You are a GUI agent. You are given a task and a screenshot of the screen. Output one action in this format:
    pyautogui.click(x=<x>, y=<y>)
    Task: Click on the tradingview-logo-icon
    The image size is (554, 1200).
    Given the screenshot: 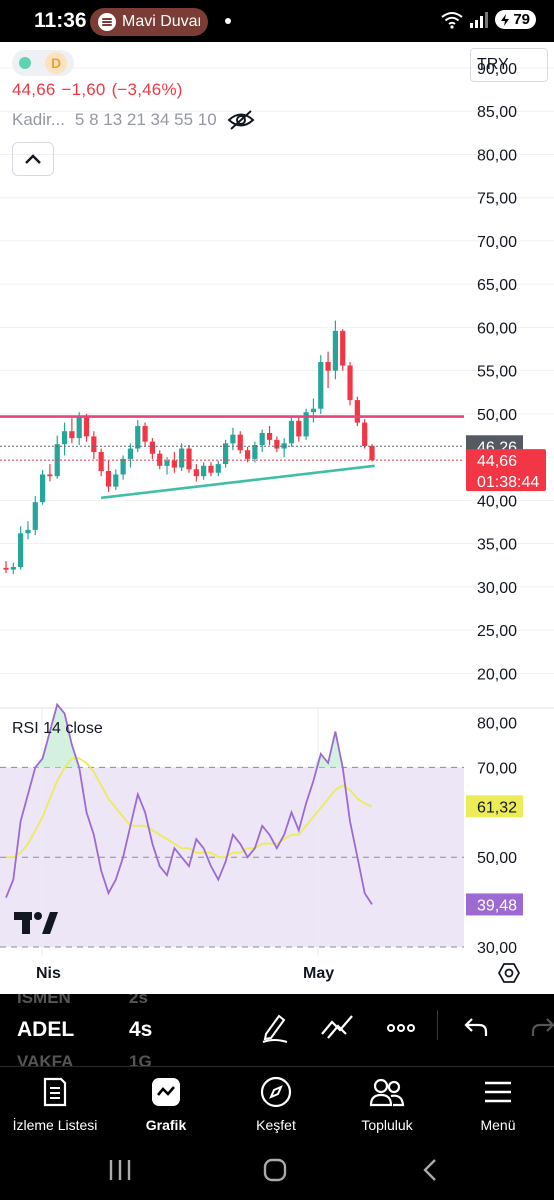 What is the action you would take?
    pyautogui.click(x=36, y=926)
    